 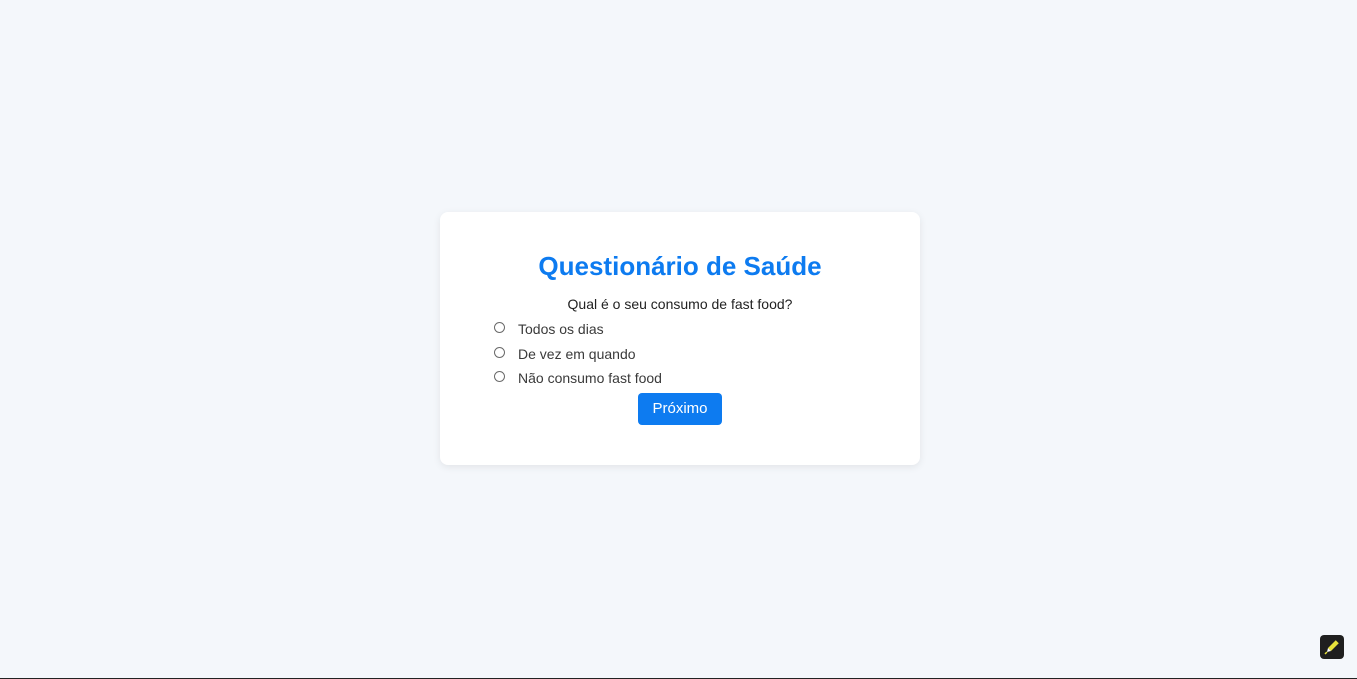 I want to click on option-nao-consumo: Não consumo fast food, so click(x=578, y=378).